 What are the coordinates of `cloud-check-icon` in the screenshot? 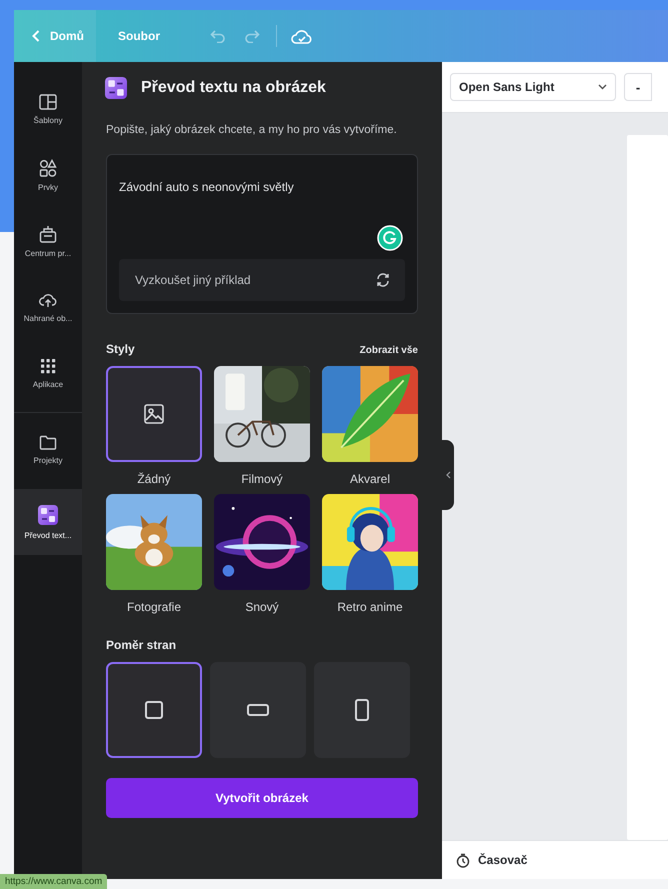 It's located at (302, 36).